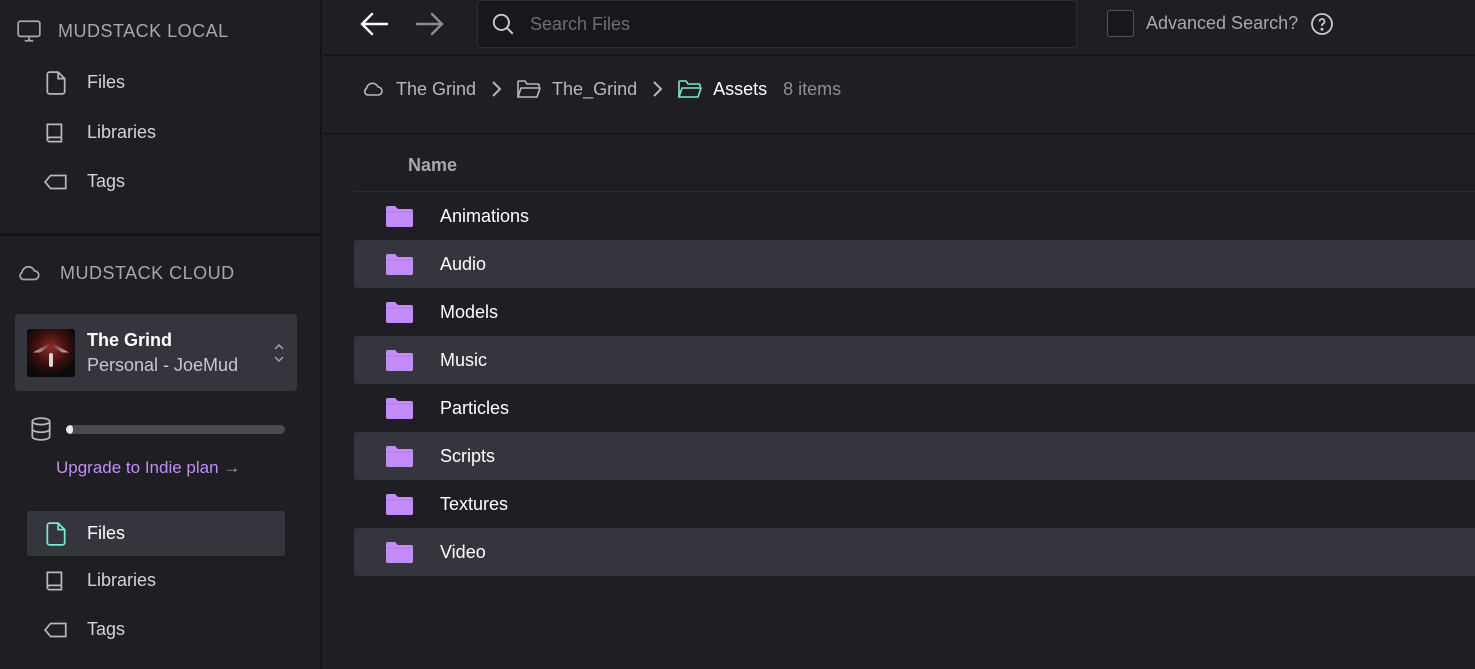  I want to click on arrow-left-icon, so click(374, 24).